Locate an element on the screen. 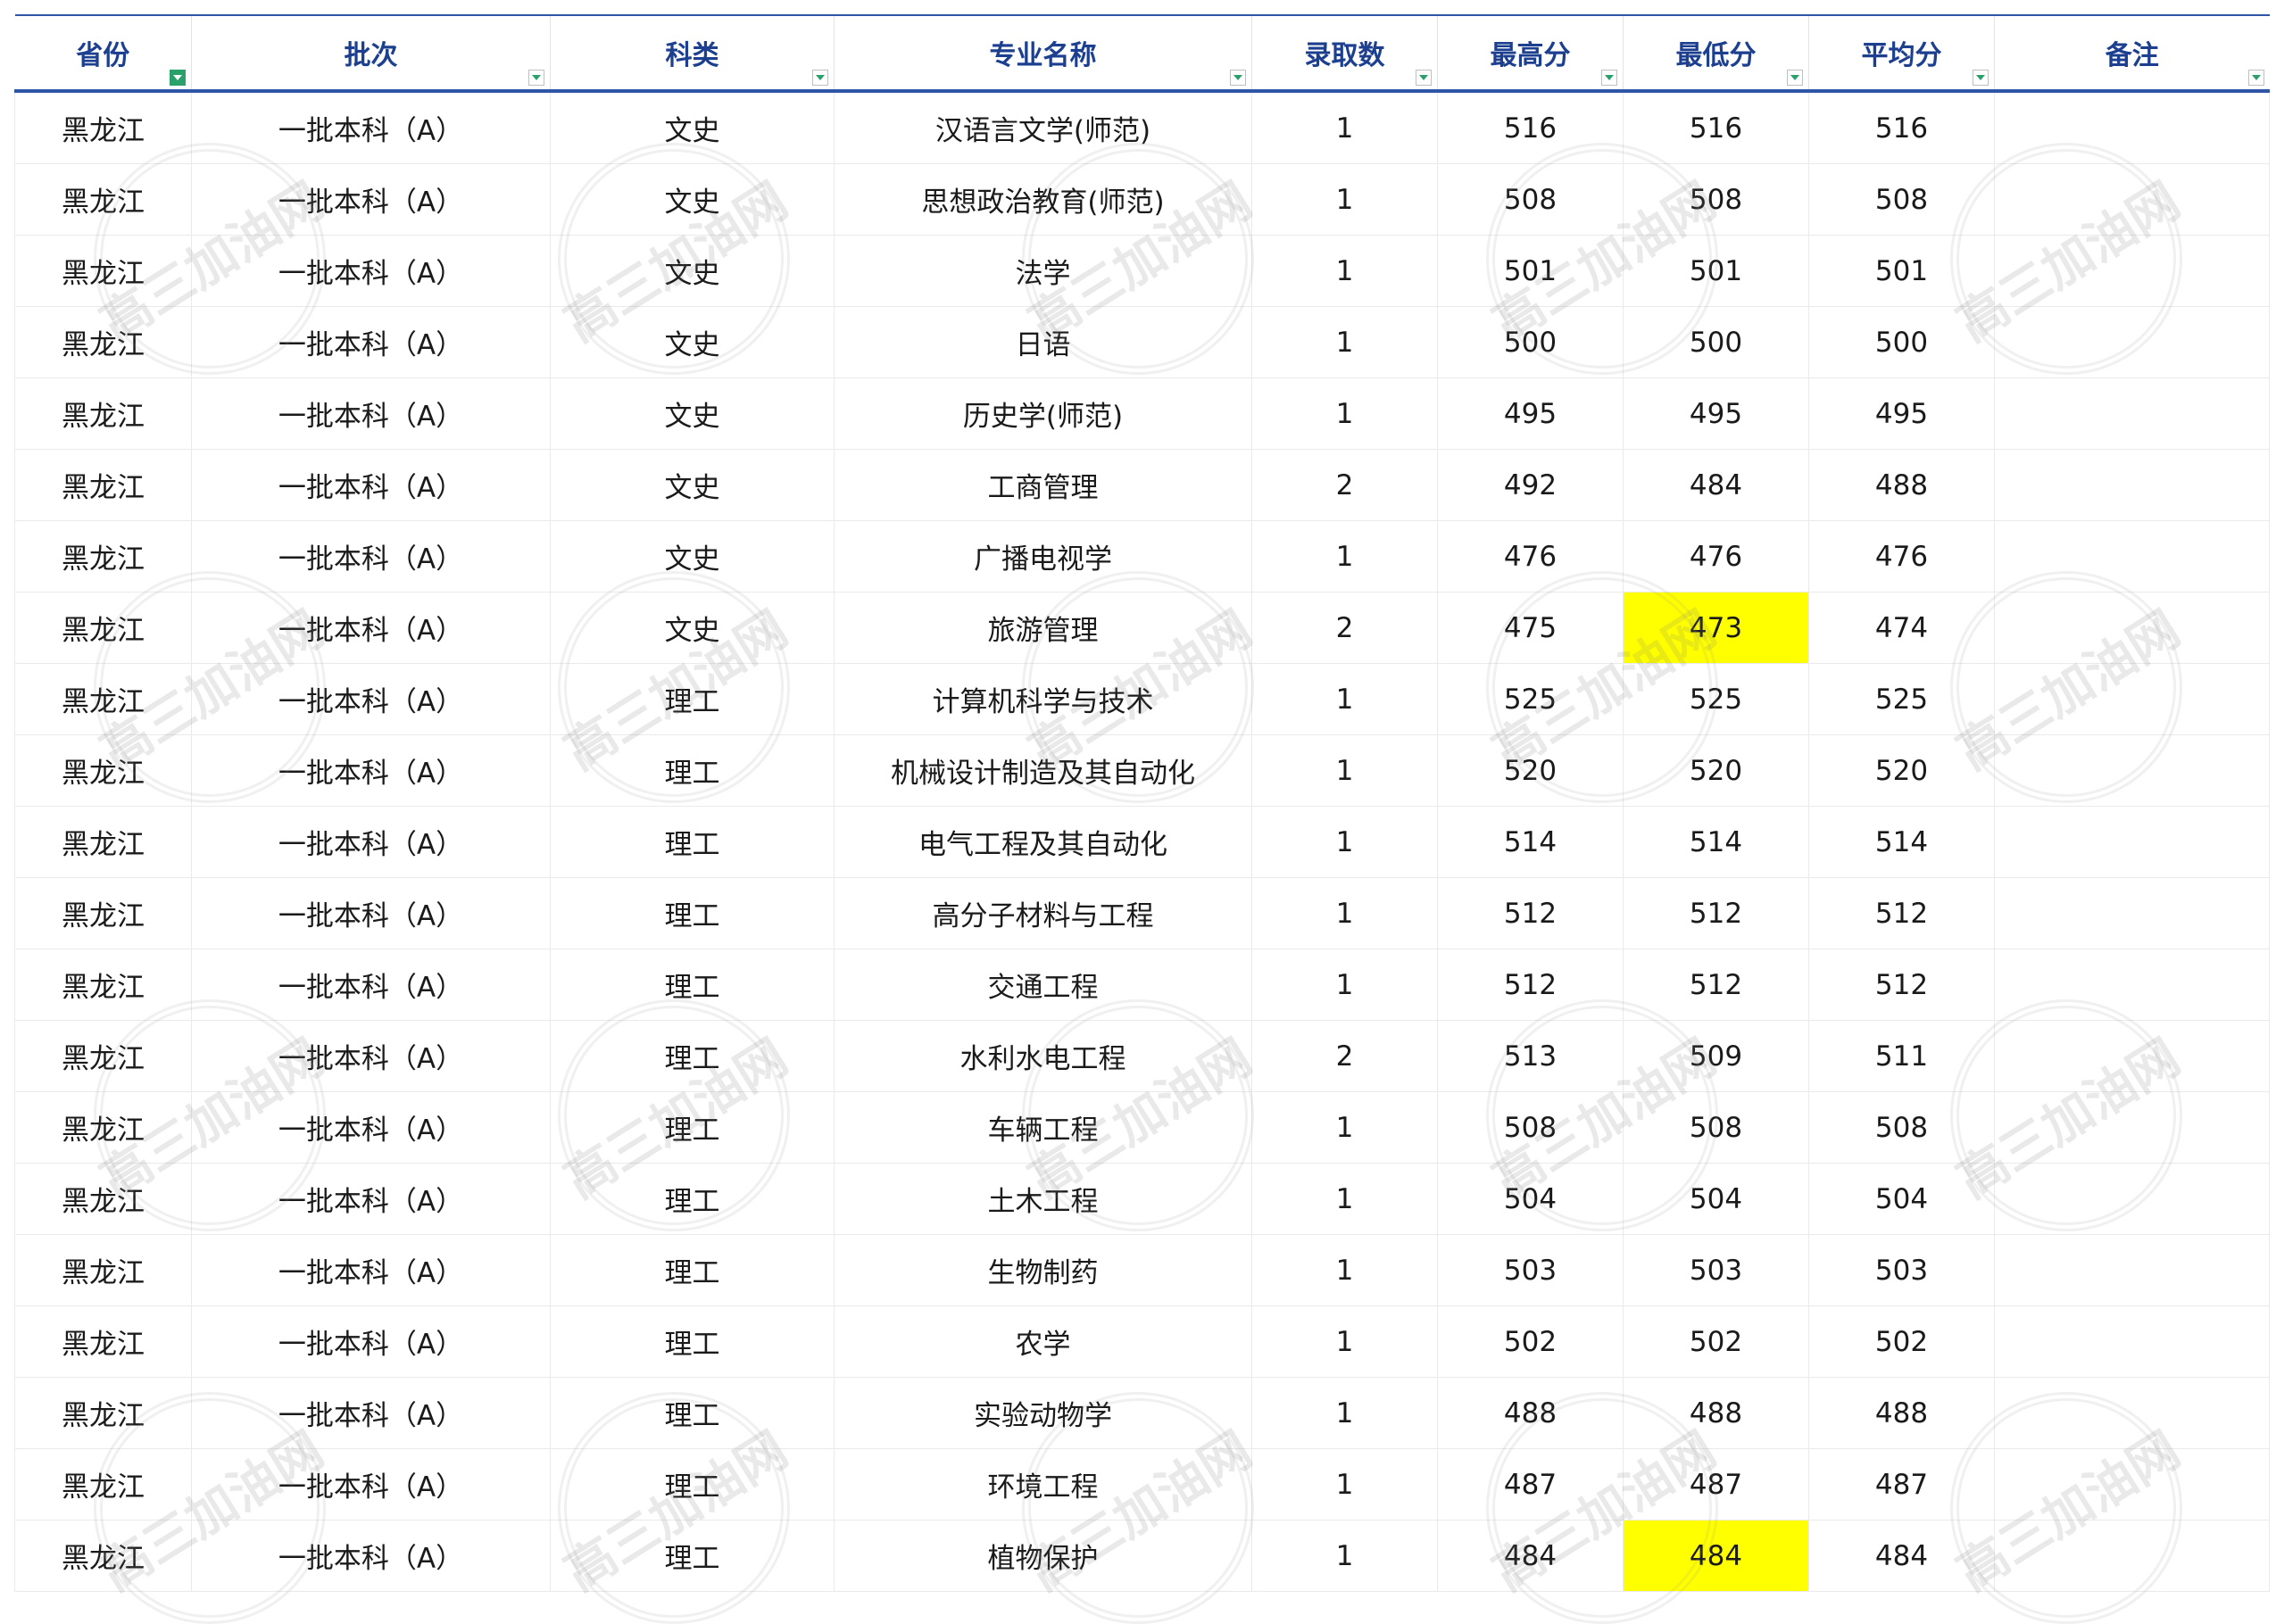 The image size is (2276, 1624). cell-avg: 514 is located at coordinates (1901, 842).